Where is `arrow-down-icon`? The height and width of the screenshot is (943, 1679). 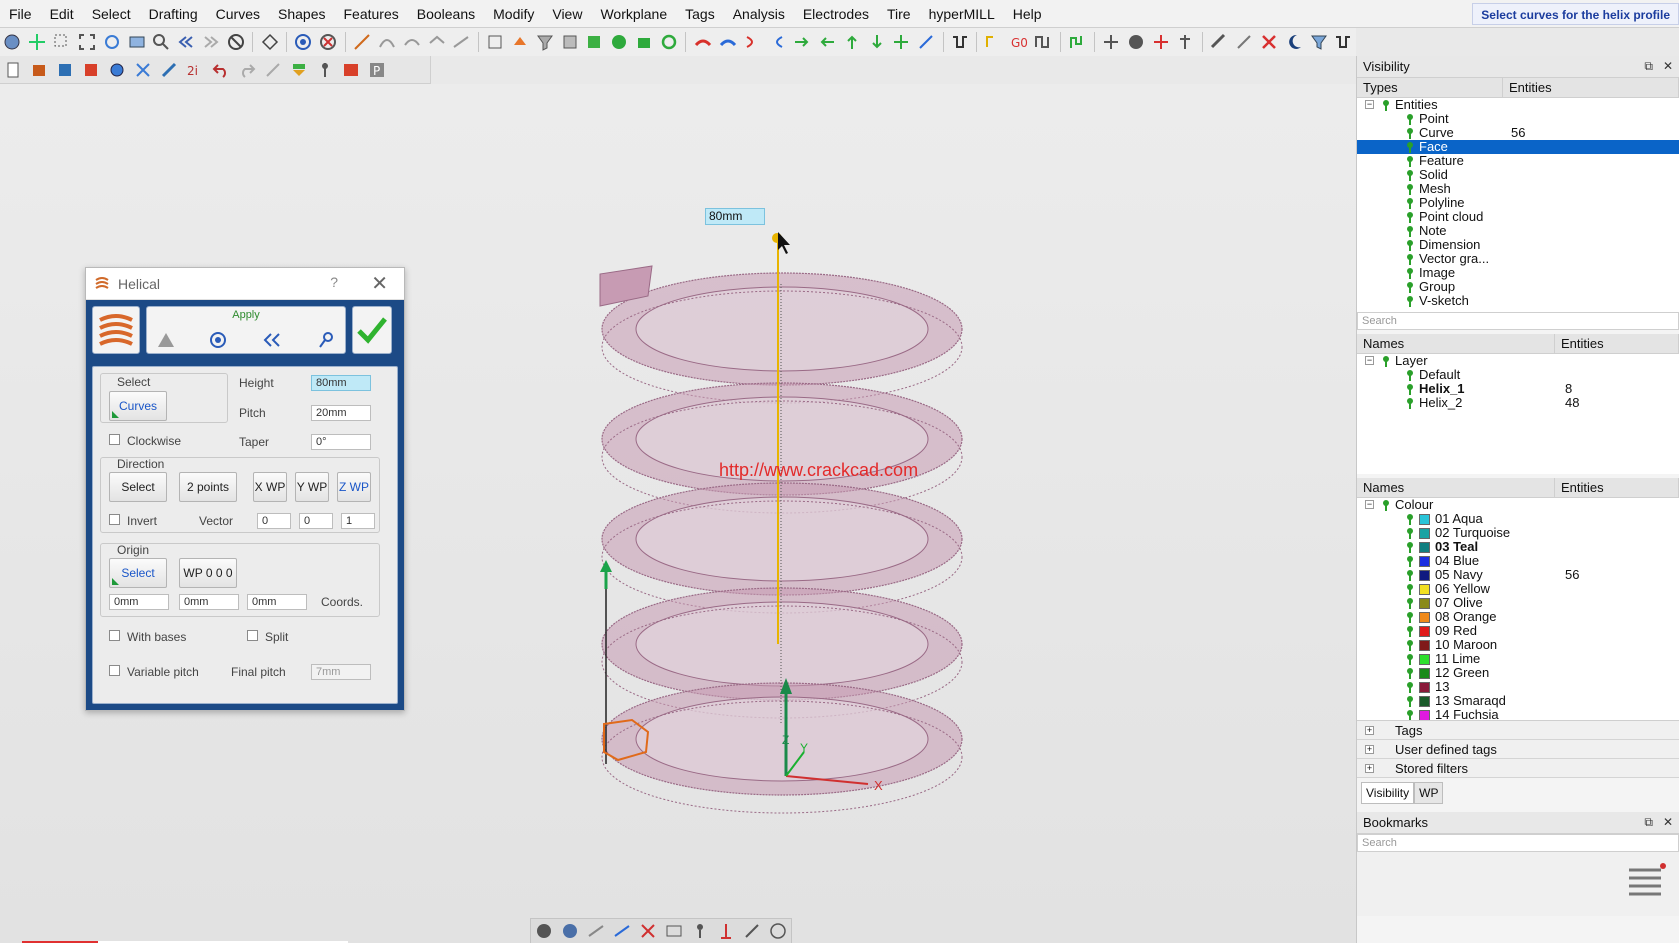 arrow-down-icon is located at coordinates (876, 42).